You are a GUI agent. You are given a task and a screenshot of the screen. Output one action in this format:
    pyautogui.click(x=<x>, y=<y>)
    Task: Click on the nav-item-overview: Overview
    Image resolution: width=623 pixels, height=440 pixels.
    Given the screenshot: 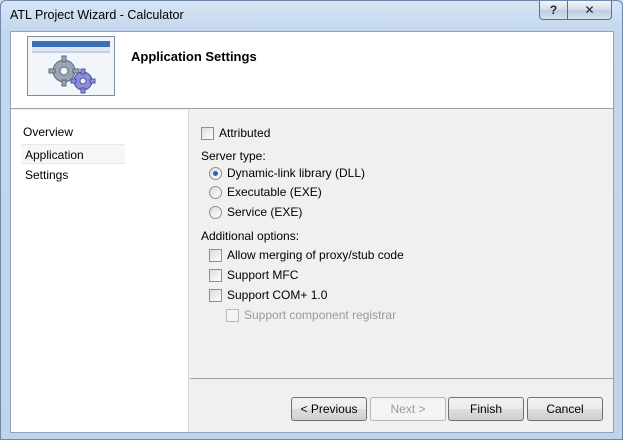 What is the action you would take?
    pyautogui.click(x=48, y=132)
    